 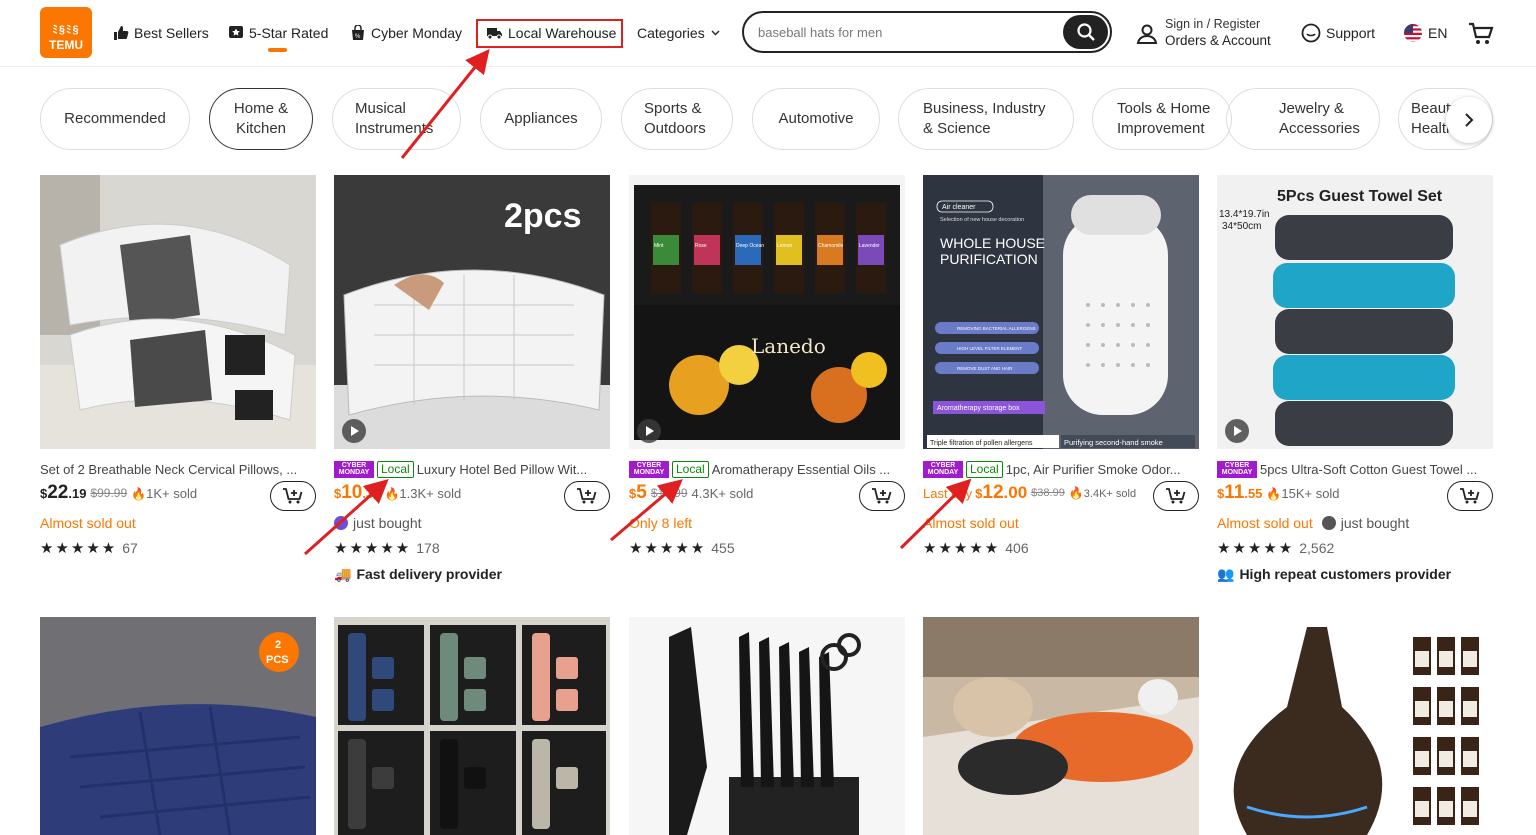 What do you see at coordinates (986, 119) in the screenshot?
I see `chip-business-industry-science: Business, Industry & Science` at bounding box center [986, 119].